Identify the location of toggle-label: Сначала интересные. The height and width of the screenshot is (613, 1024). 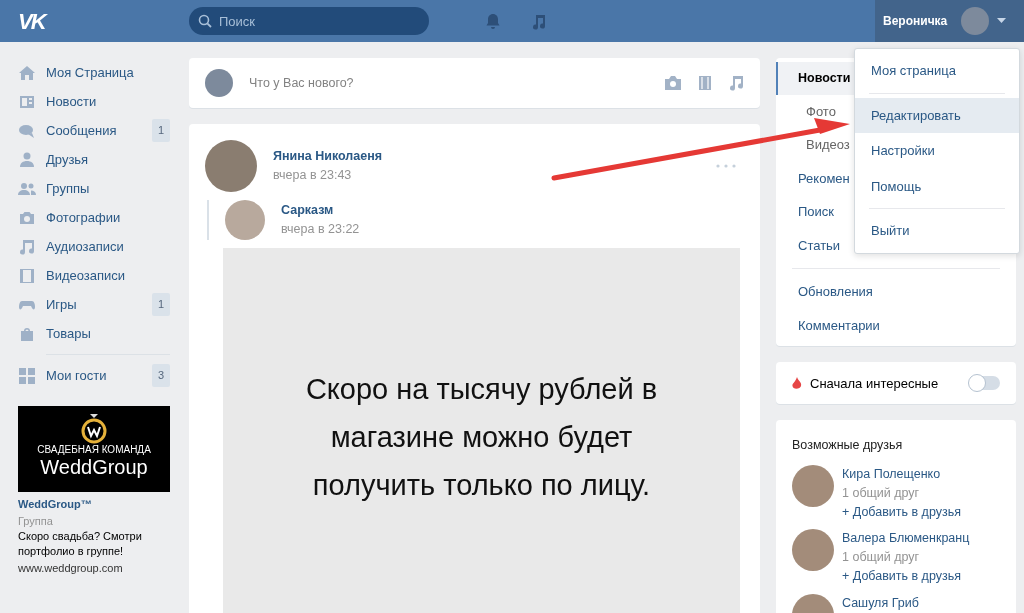
(875, 383).